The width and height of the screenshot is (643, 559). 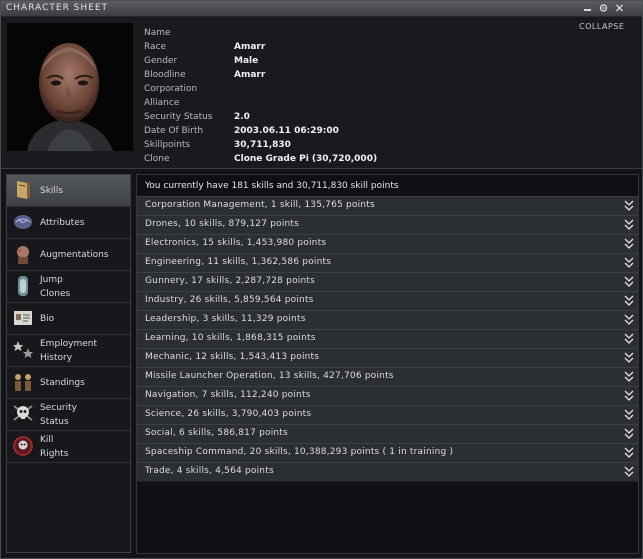 I want to click on sidebar-item-security-status: Security Status, so click(x=68, y=415).